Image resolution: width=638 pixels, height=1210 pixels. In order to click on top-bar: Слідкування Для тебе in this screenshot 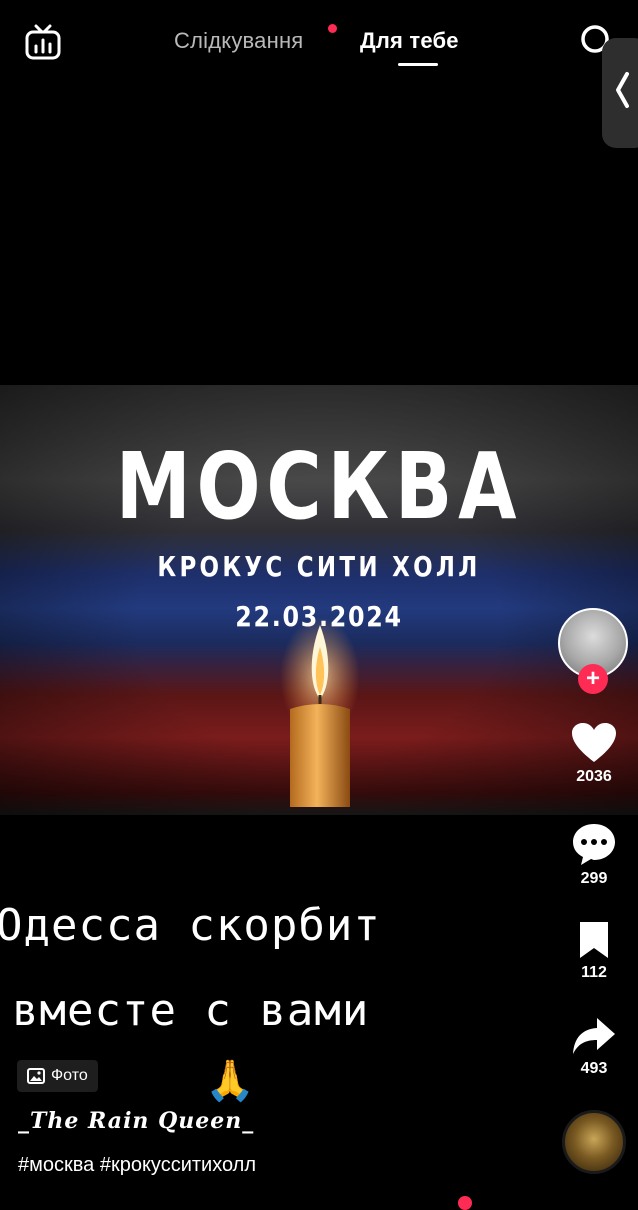, I will do `click(319, 74)`.